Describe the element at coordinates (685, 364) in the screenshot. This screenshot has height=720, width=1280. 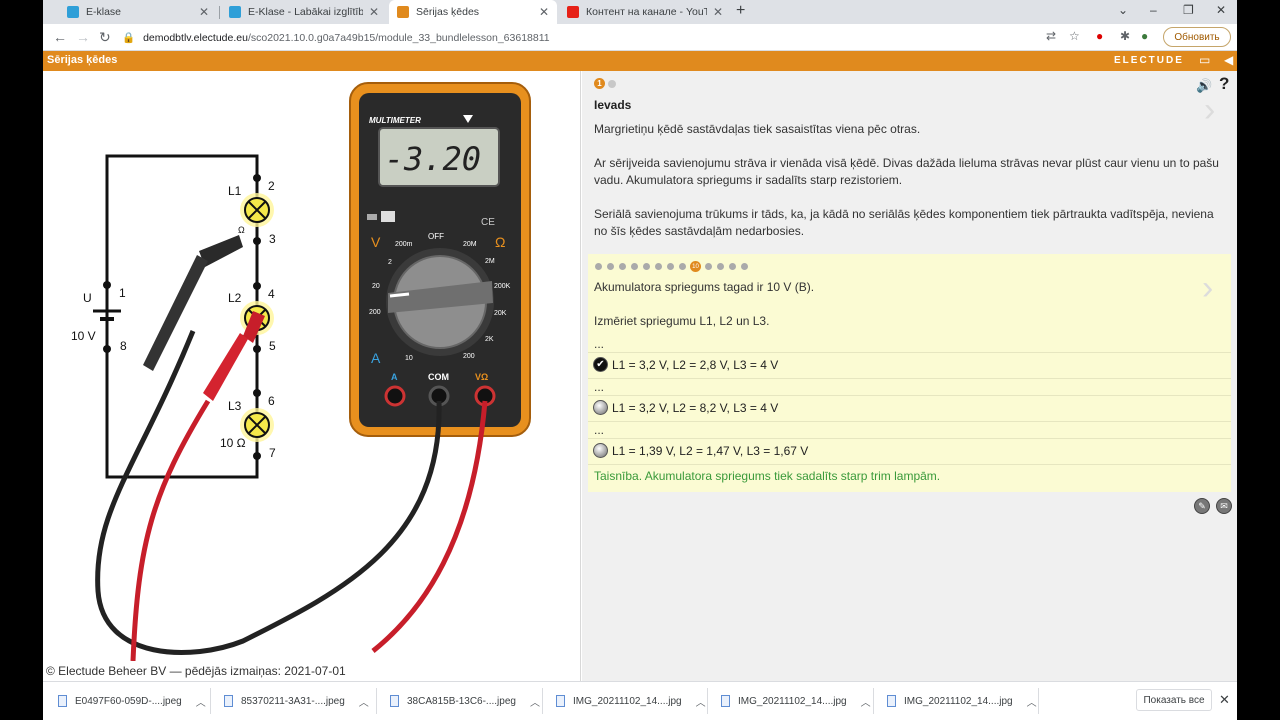
I see `answer-option: ✔ L1 = 3,2 V, L2 = 2,8 V, L3 = 4 V` at that location.